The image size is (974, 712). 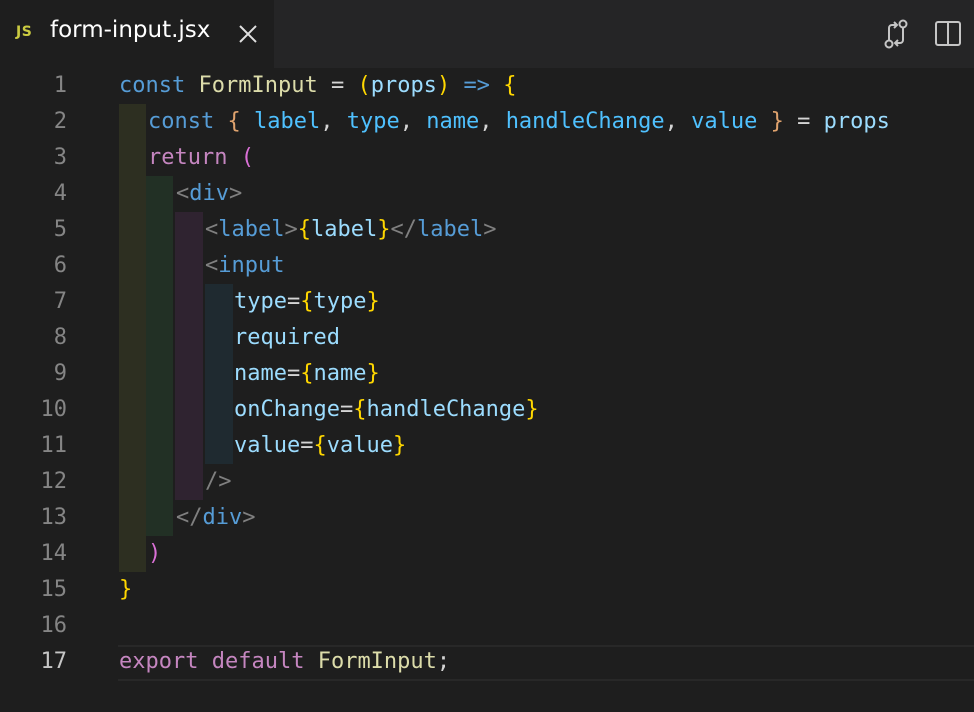 I want to click on code-line-14: ), so click(x=155, y=553).